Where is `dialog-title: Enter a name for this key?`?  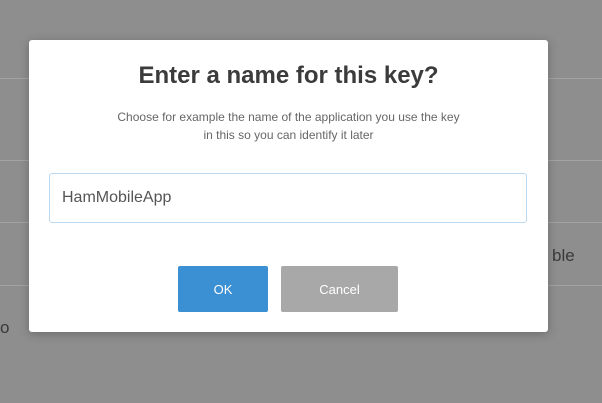
dialog-title: Enter a name for this key? is located at coordinates (288, 75).